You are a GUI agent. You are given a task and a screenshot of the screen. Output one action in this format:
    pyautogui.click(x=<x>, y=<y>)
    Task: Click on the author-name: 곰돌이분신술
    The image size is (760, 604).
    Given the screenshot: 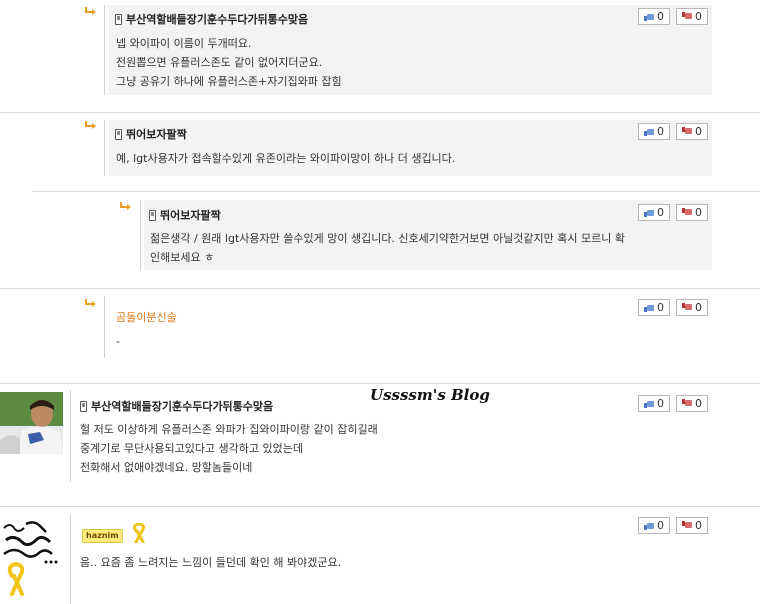 What is the action you would take?
    pyautogui.click(x=146, y=317)
    